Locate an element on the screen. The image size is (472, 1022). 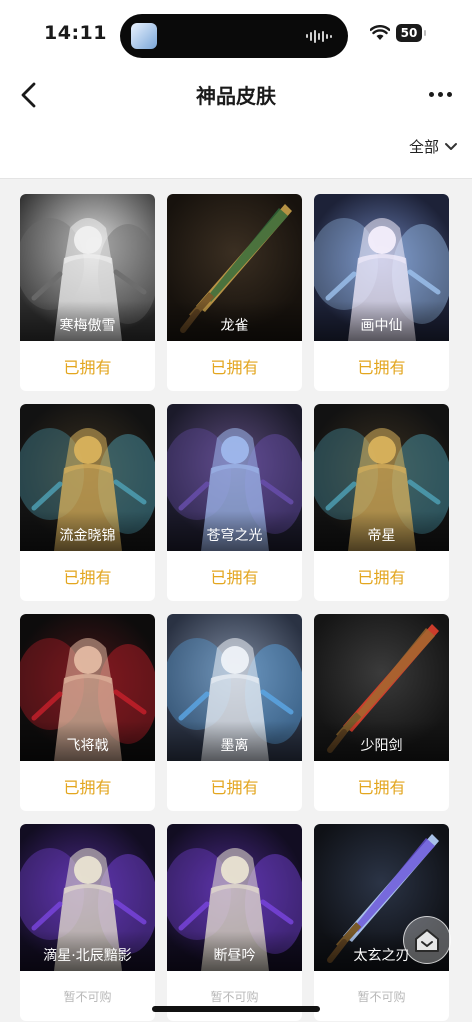
filter-label: 全部 is located at coordinates (423, 147).